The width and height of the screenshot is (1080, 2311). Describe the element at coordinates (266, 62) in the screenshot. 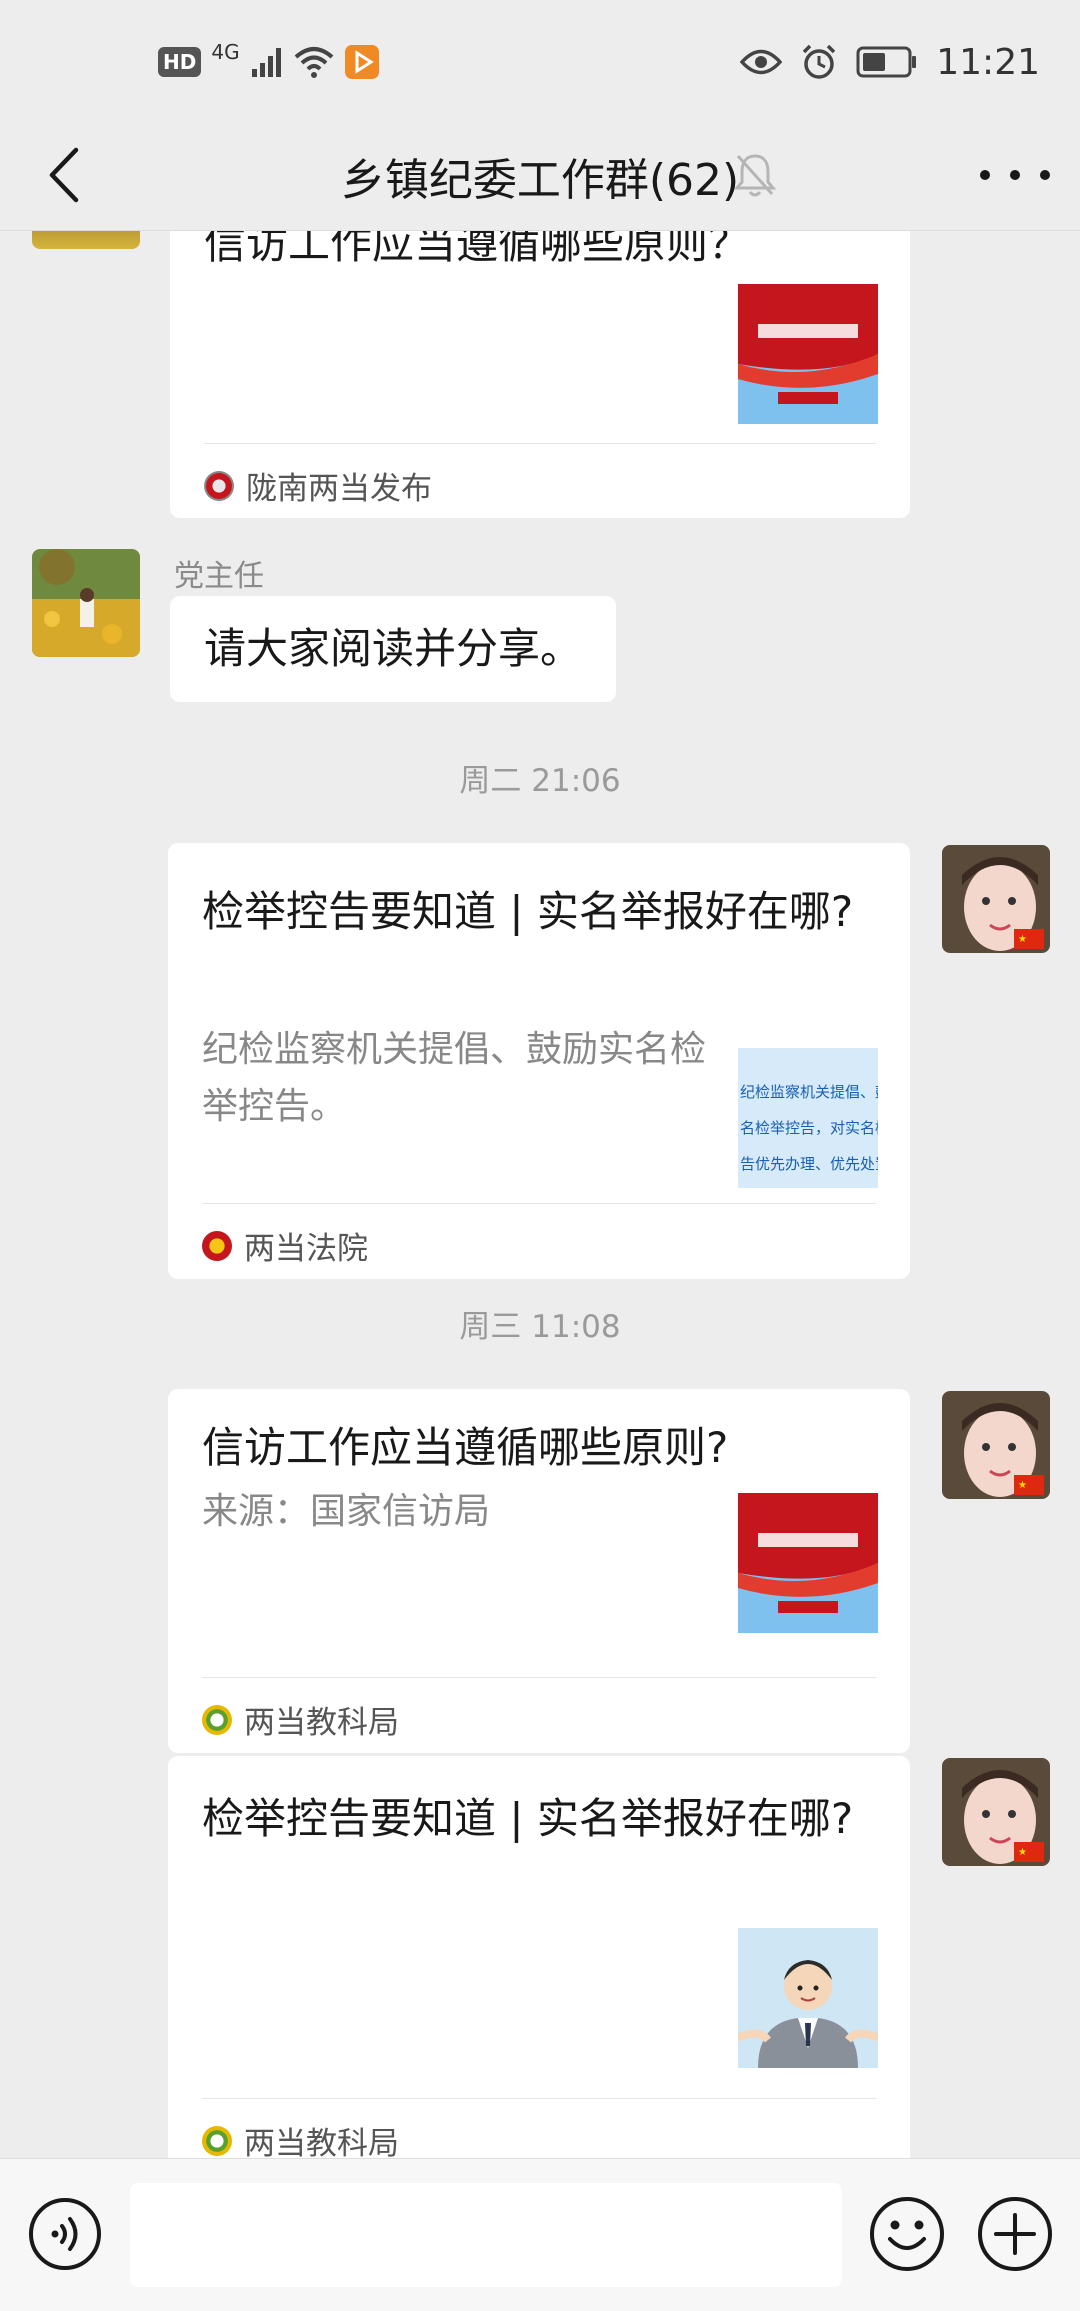

I see `cellular-signal-icon` at that location.